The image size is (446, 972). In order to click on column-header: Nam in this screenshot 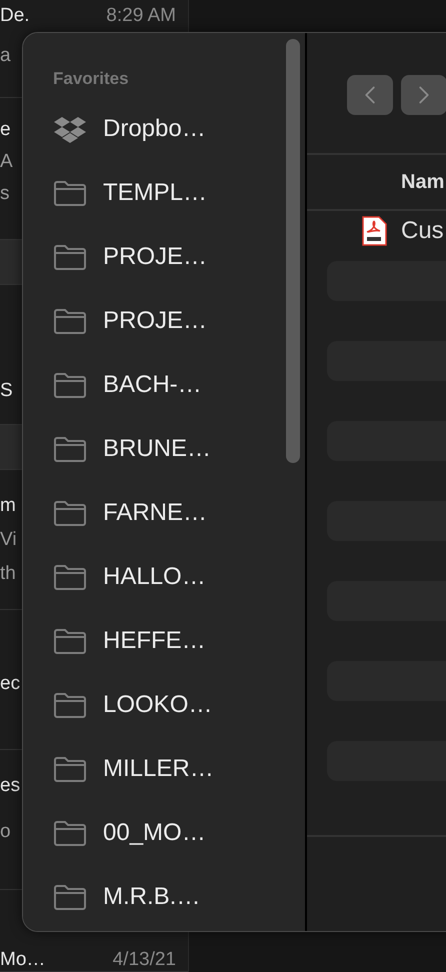, I will do `click(422, 182)`.